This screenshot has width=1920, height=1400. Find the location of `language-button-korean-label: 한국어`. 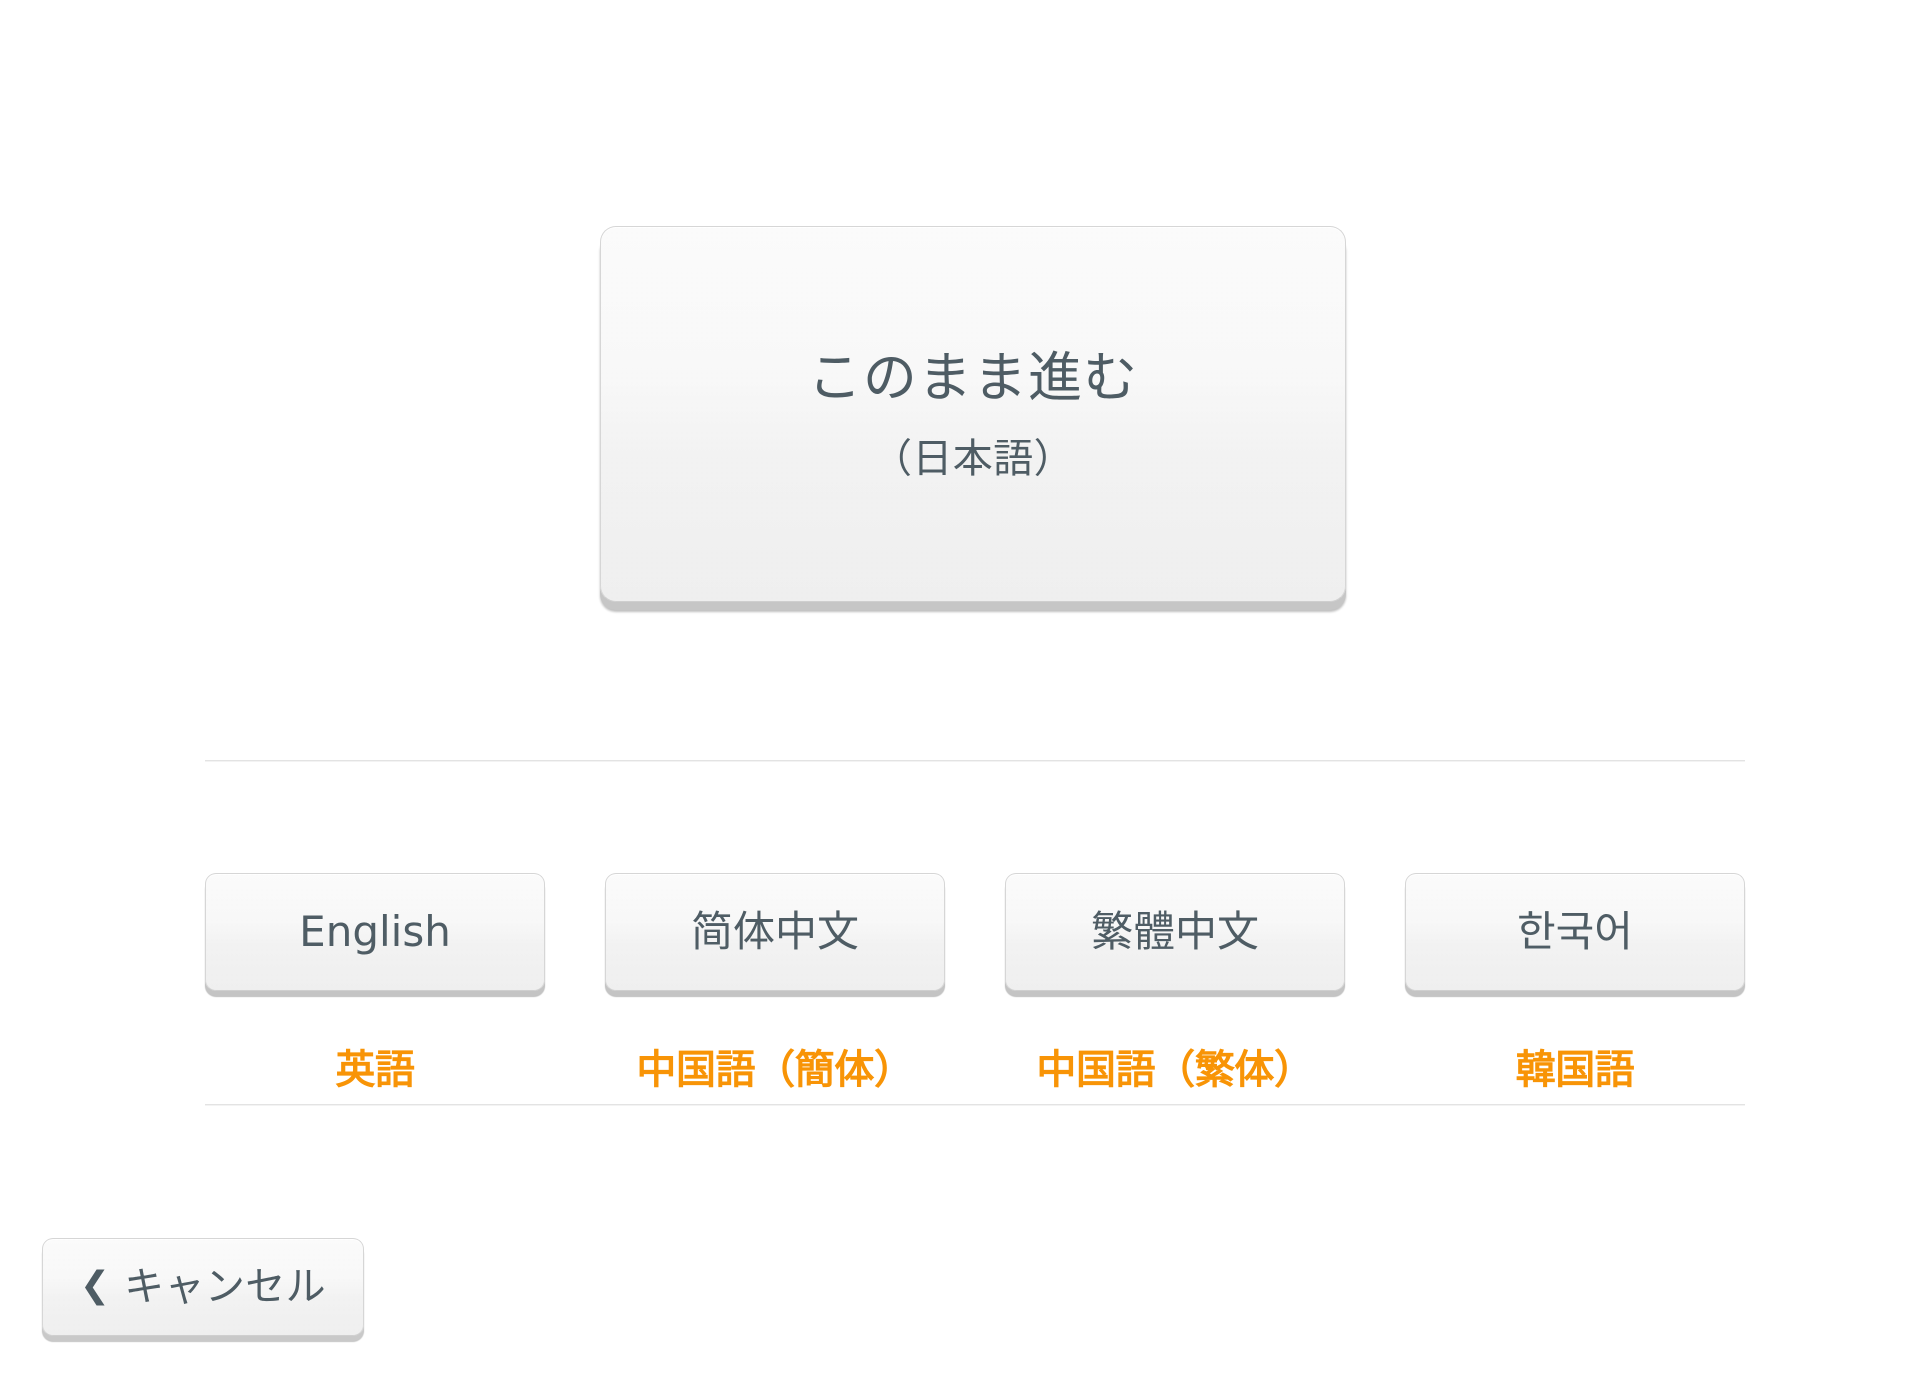

language-button-korean-label: 한국어 is located at coordinates (1575, 931).